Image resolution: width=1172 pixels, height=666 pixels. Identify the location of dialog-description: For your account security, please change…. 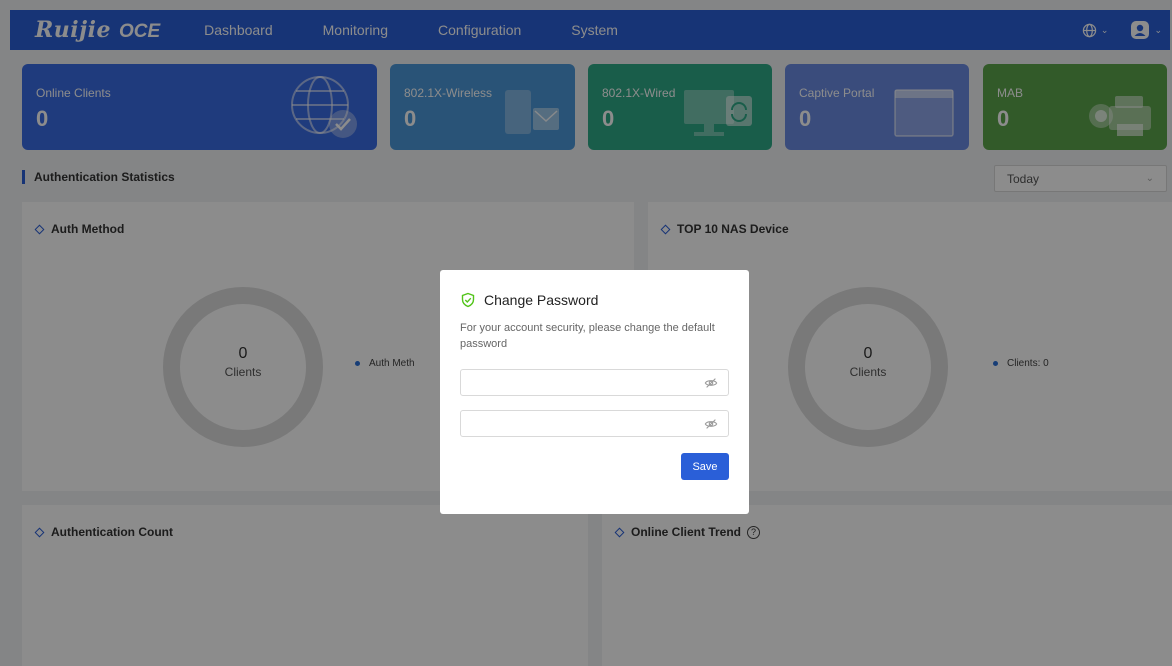
(587, 336).